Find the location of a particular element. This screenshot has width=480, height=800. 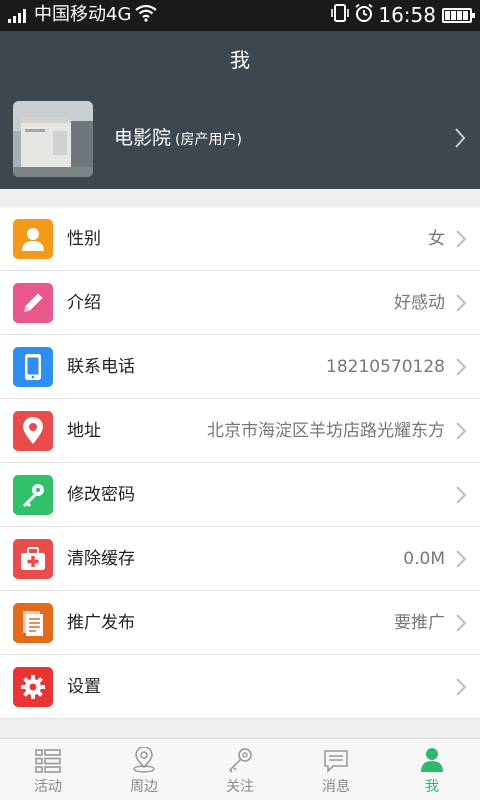

tab-label: 活动 is located at coordinates (48, 787).